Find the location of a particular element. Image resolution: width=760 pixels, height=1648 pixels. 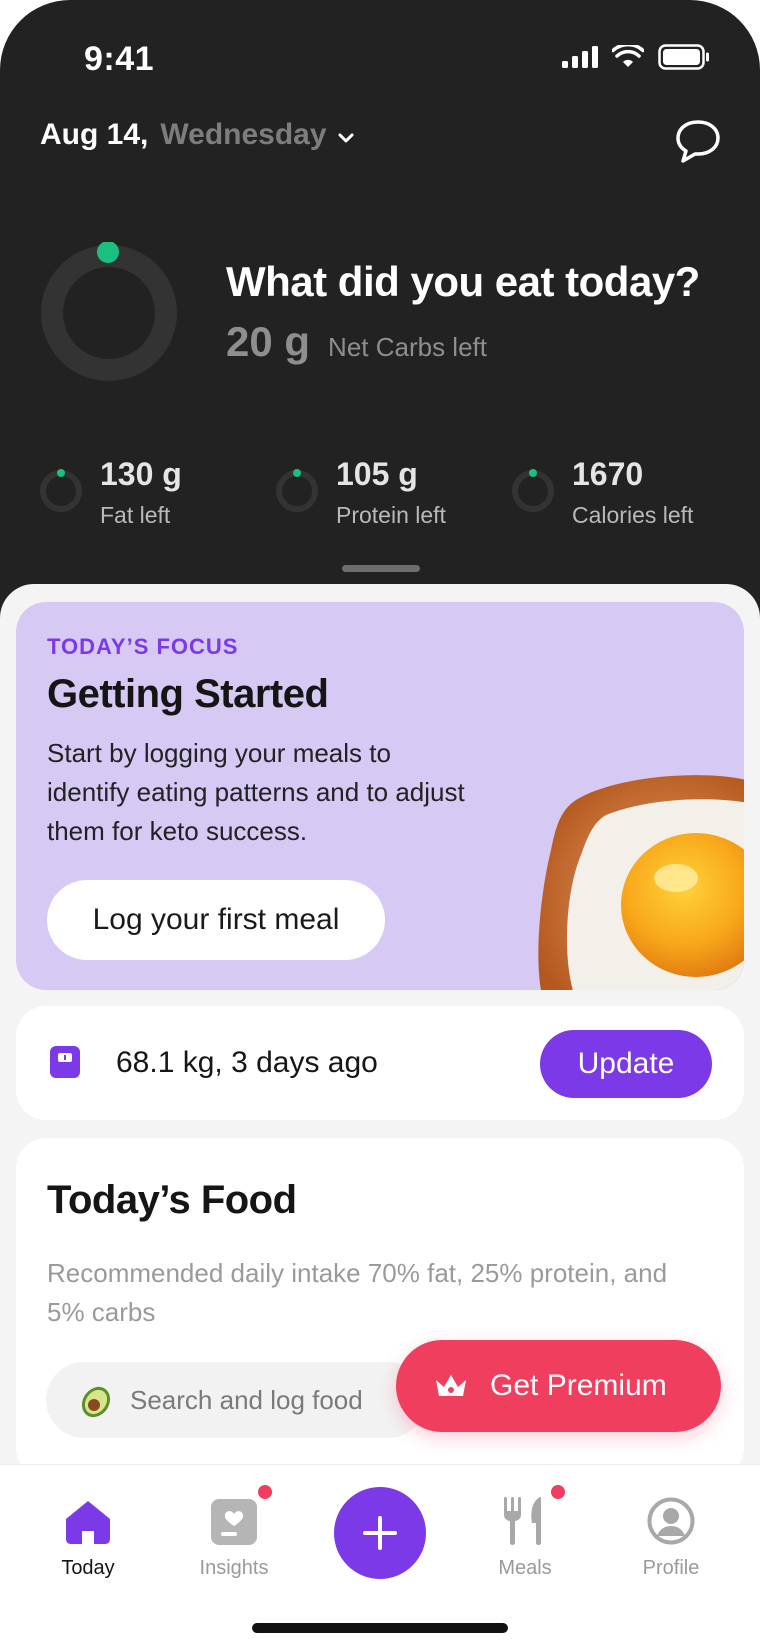

search-log-food-input: Search and log food is located at coordinates (236, 1400).